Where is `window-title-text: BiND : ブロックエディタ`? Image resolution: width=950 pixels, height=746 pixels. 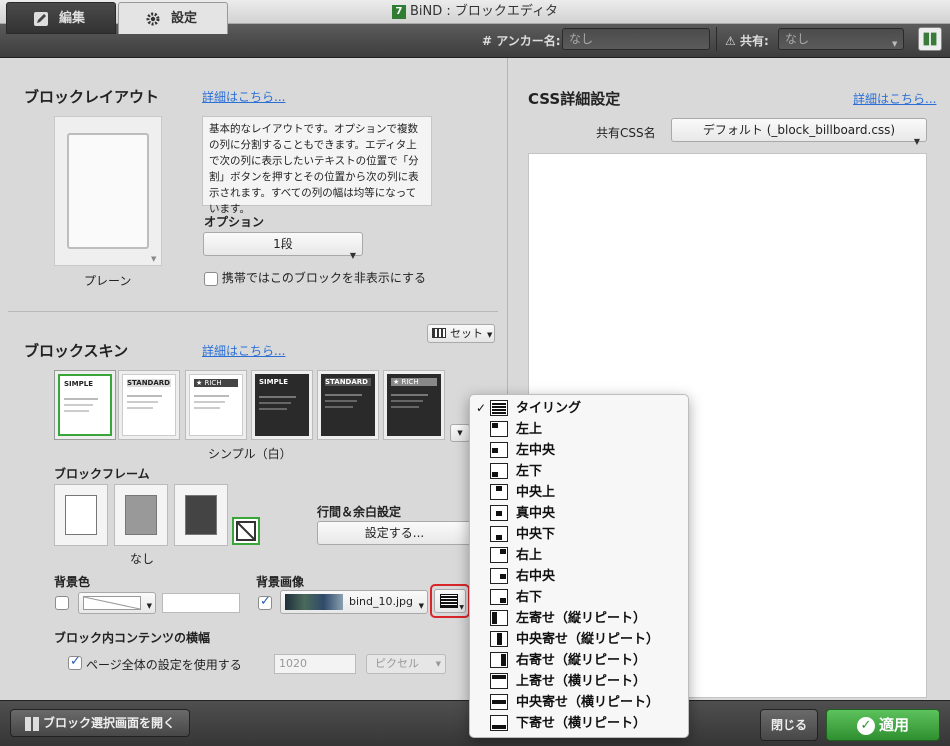 window-title-text: BiND : ブロックエディタ is located at coordinates (484, 11).